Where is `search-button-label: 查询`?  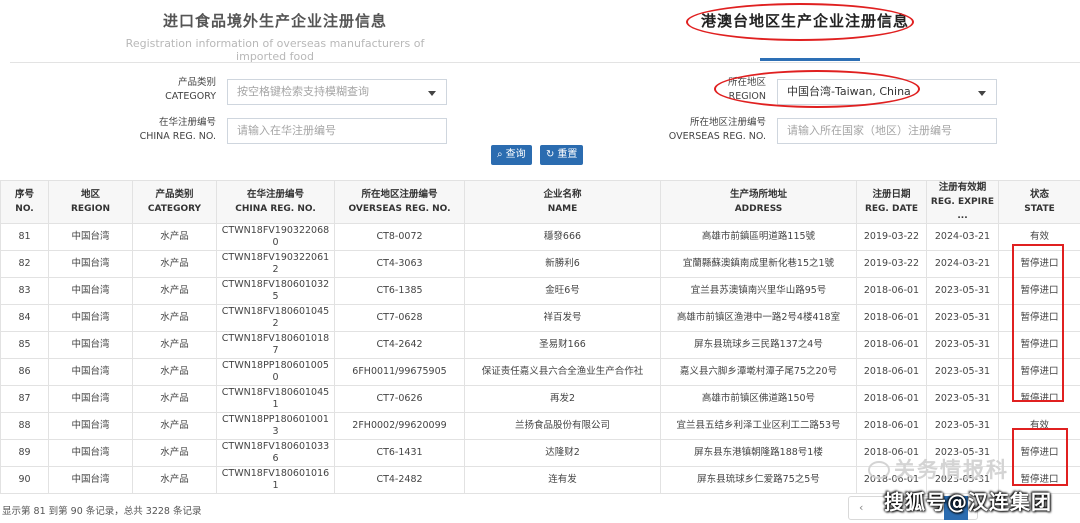 search-button-label: 查询 is located at coordinates (515, 154).